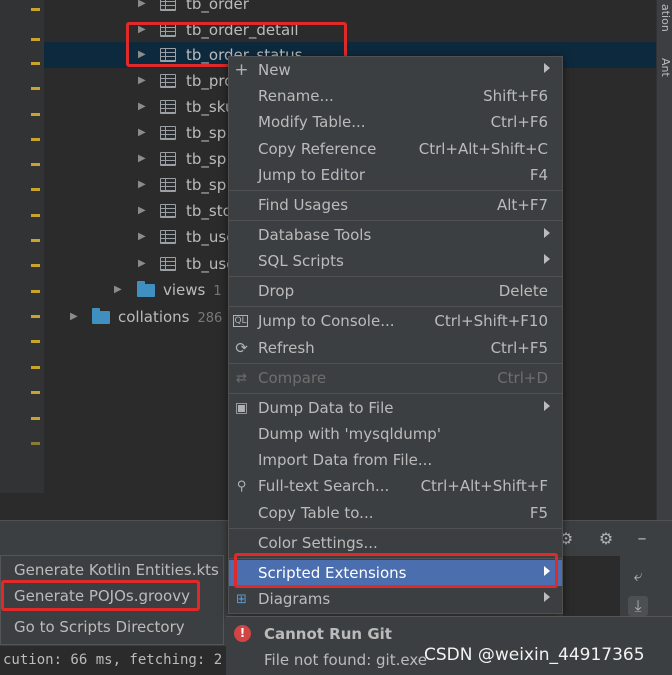 This screenshot has height=675, width=672. Describe the element at coordinates (395, 205) in the screenshot. I see `menu-item-find-usages: Find Usages Alt+F7` at that location.